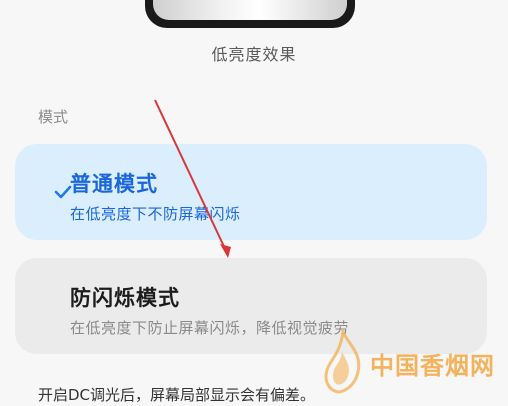 This screenshot has width=508, height=406. I want to click on site-watermark: 中国香烟网, so click(410, 363).